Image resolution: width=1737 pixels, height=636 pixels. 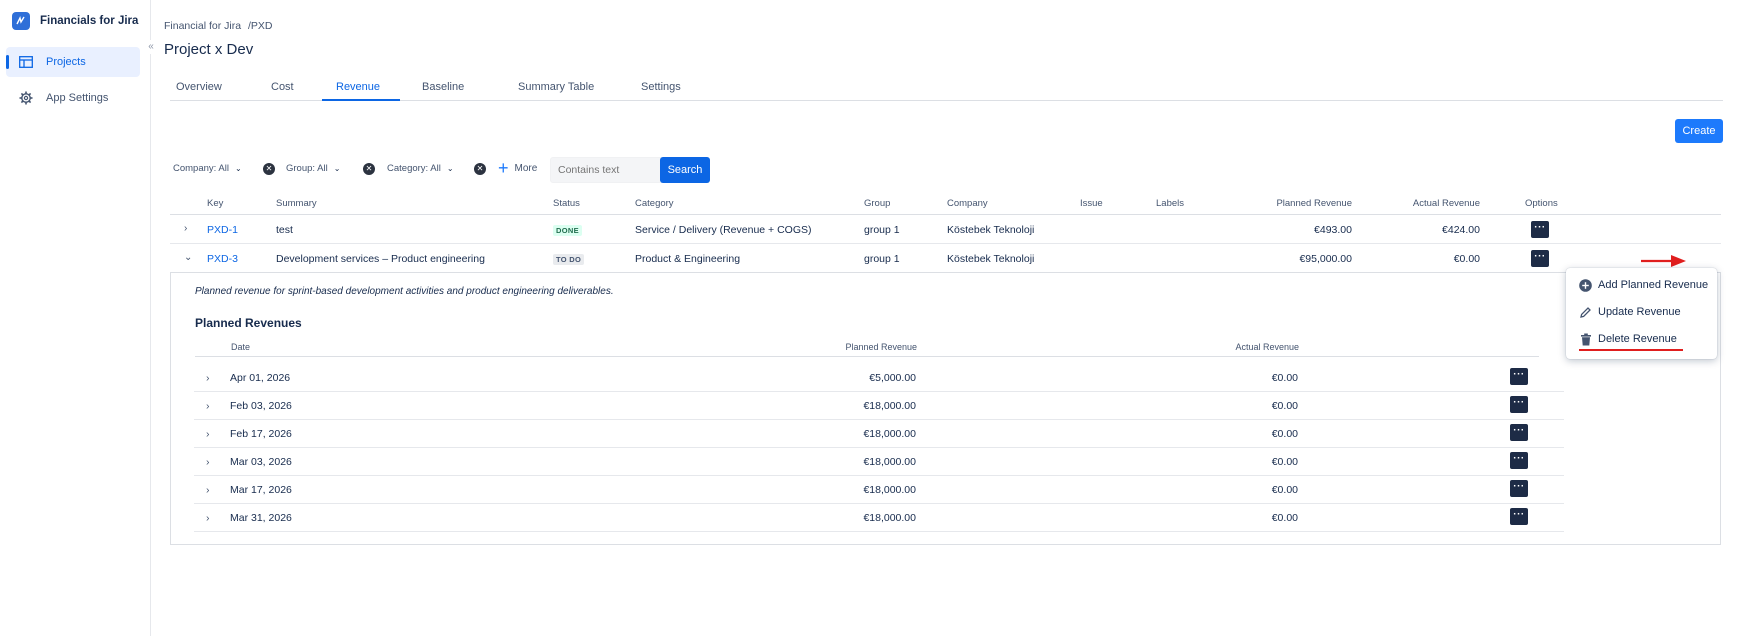 I want to click on create-button: Create, so click(x=1699, y=131).